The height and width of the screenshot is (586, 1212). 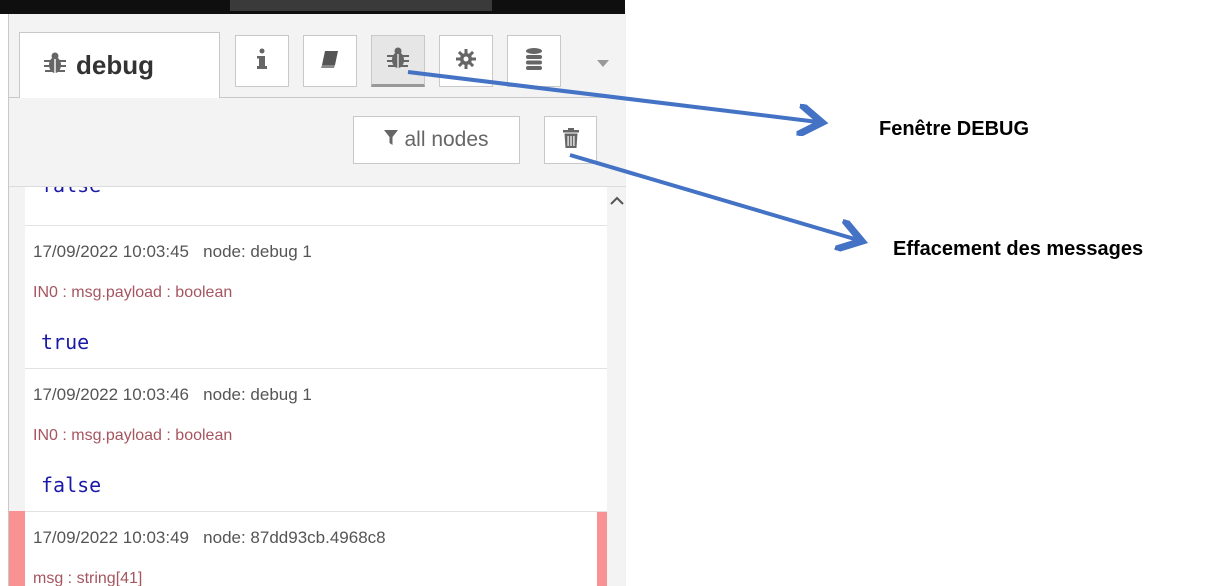 I want to click on tab-menu-dropdown, so click(x=603, y=64).